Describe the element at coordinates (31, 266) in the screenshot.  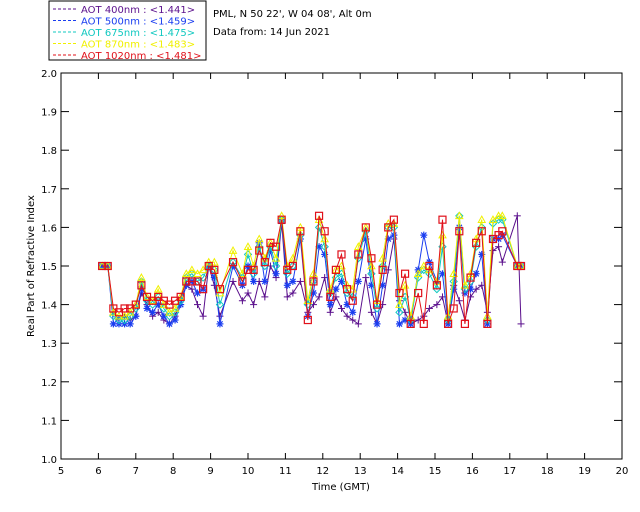
I see `y-axis-title: Real Part of Refractive Index` at that location.